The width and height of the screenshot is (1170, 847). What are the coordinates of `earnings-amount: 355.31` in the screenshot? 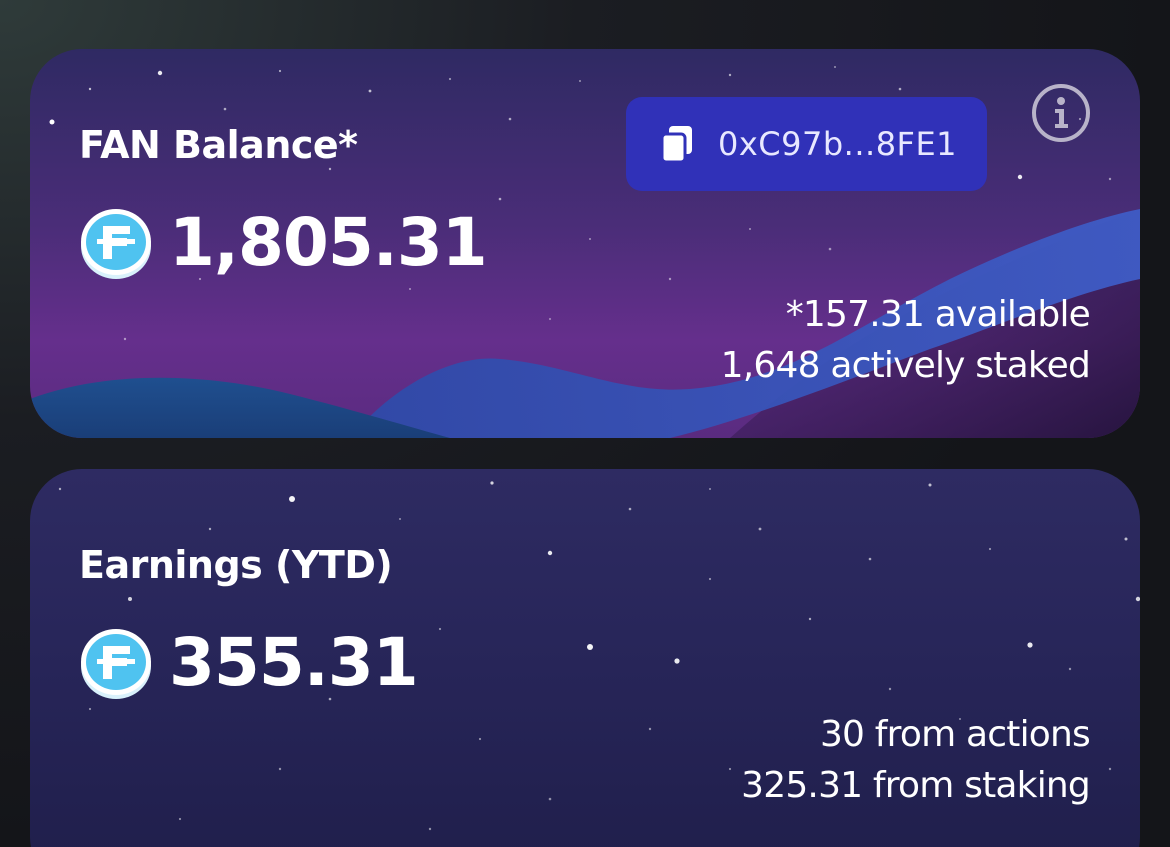 It's located at (294, 662).